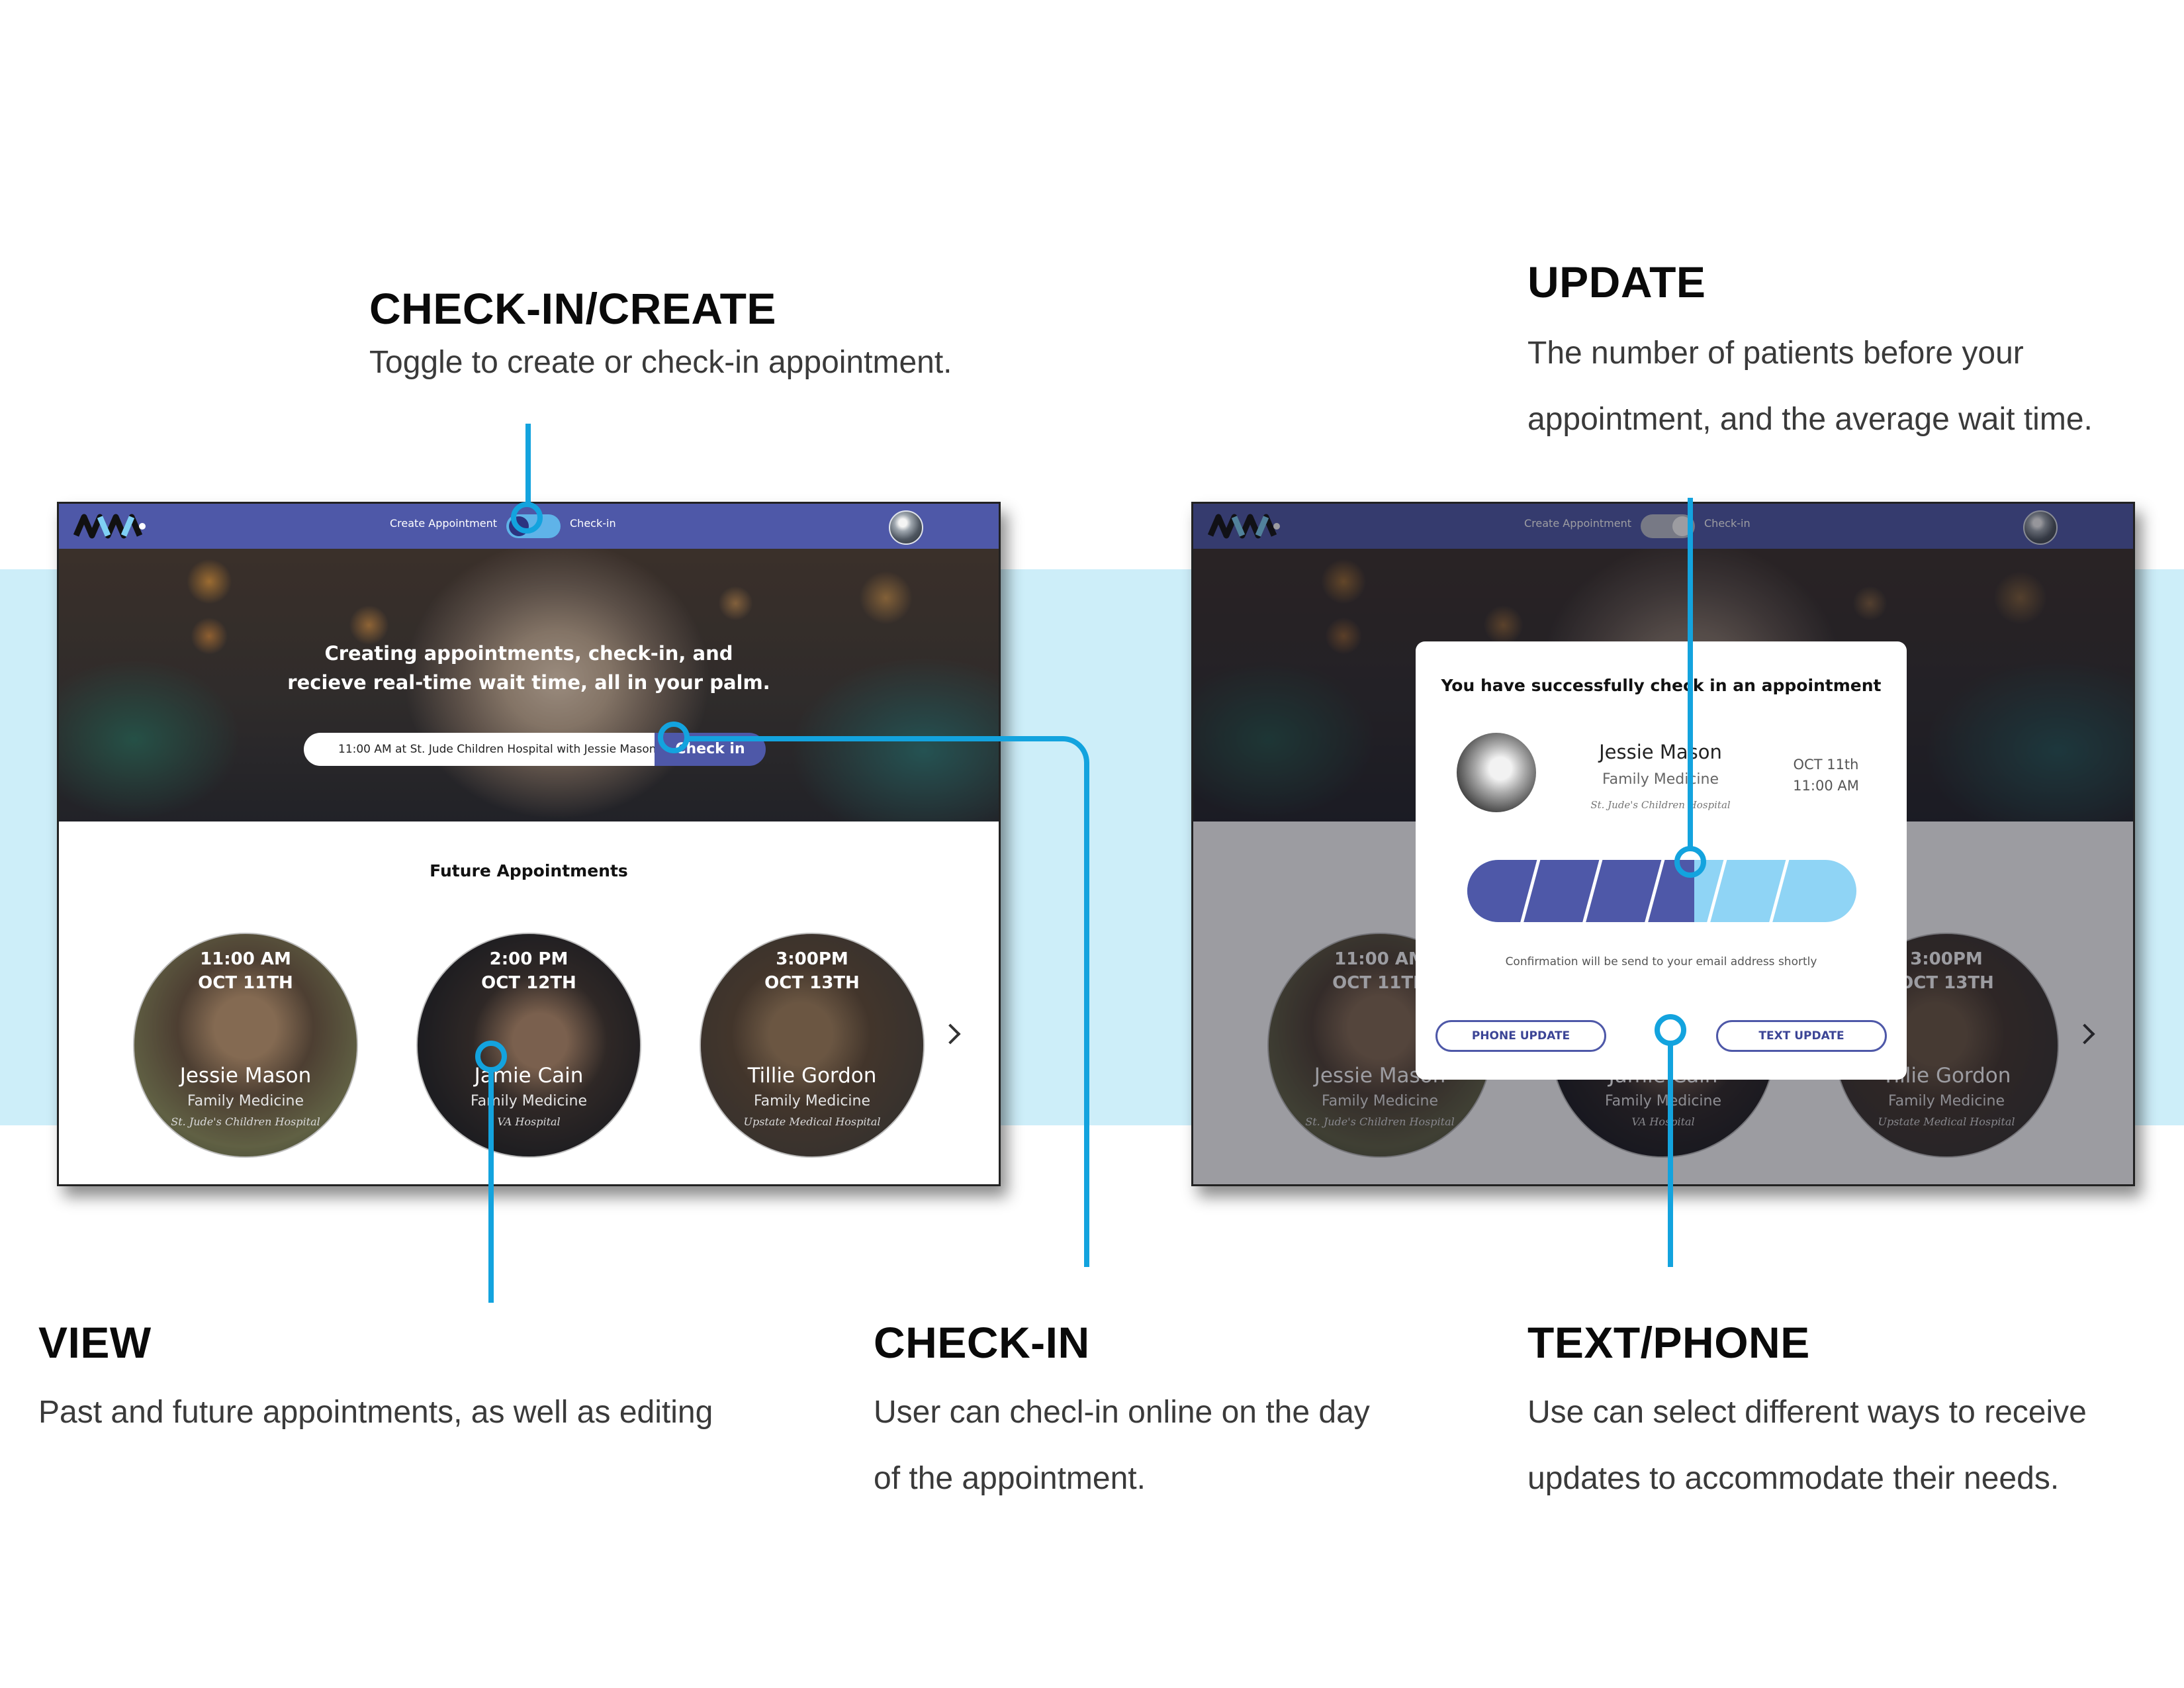 The width and height of the screenshot is (2184, 1688). What do you see at coordinates (1670, 1030) in the screenshot?
I see `callout-marker-text-phone` at bounding box center [1670, 1030].